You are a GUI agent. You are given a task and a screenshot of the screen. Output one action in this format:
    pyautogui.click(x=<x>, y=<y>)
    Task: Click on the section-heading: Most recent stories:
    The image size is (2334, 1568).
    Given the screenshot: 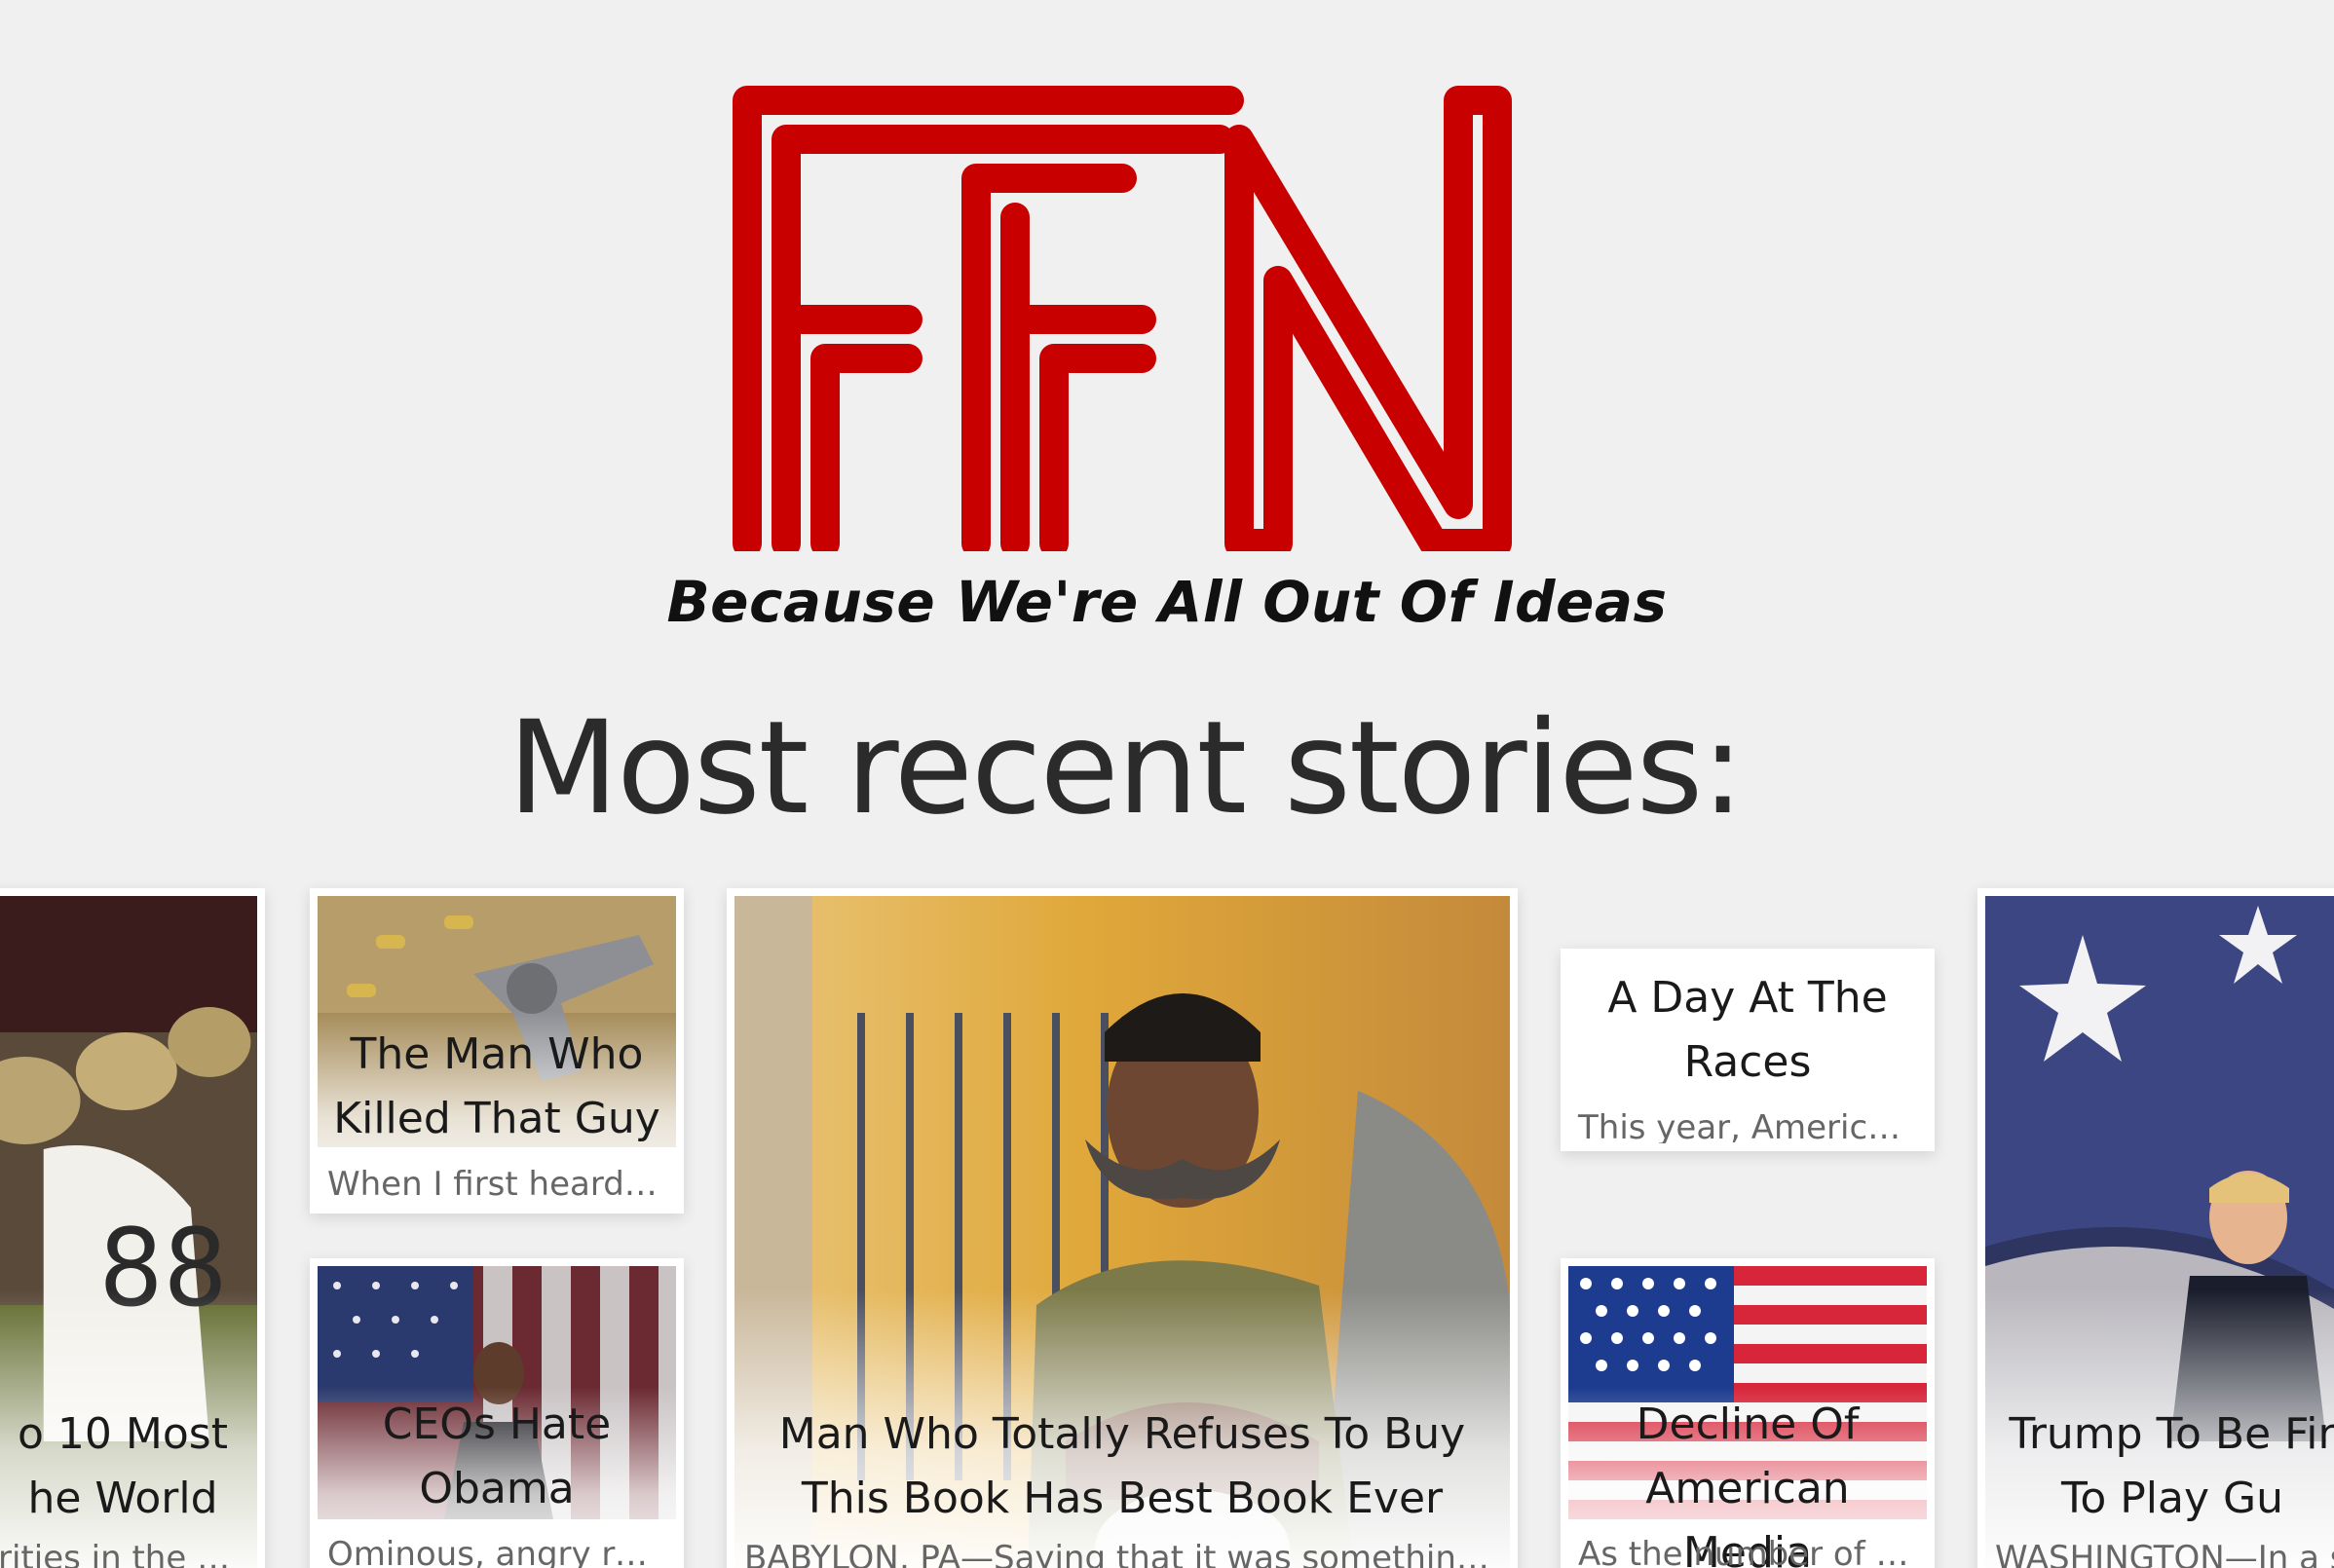 What is the action you would take?
    pyautogui.click(x=1126, y=768)
    